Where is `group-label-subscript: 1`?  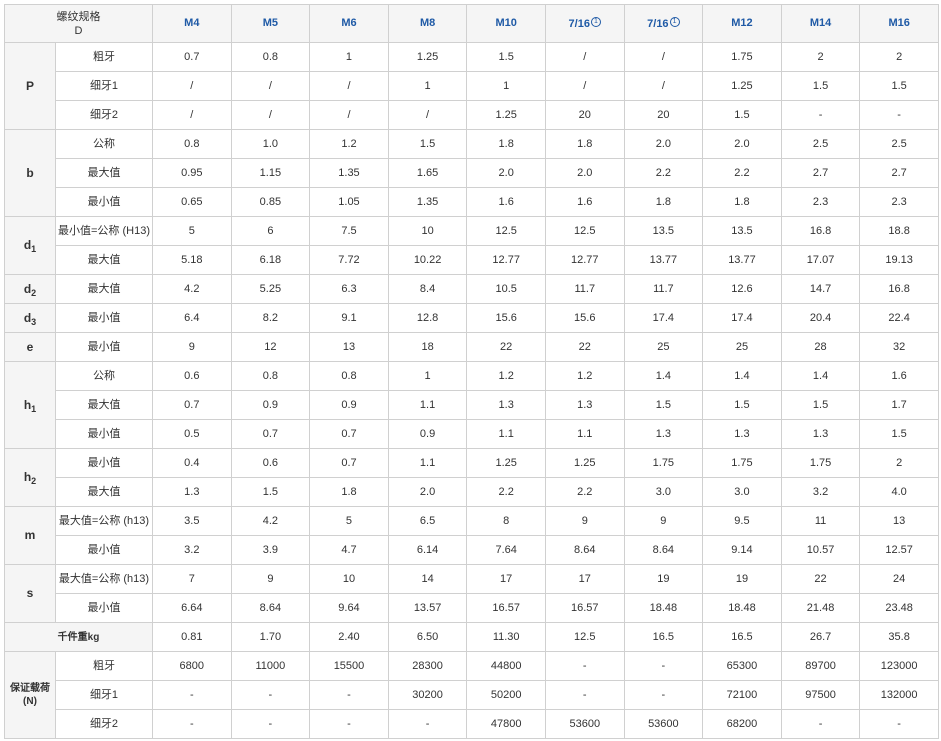
group-label-subscript: 1 is located at coordinates (34, 408).